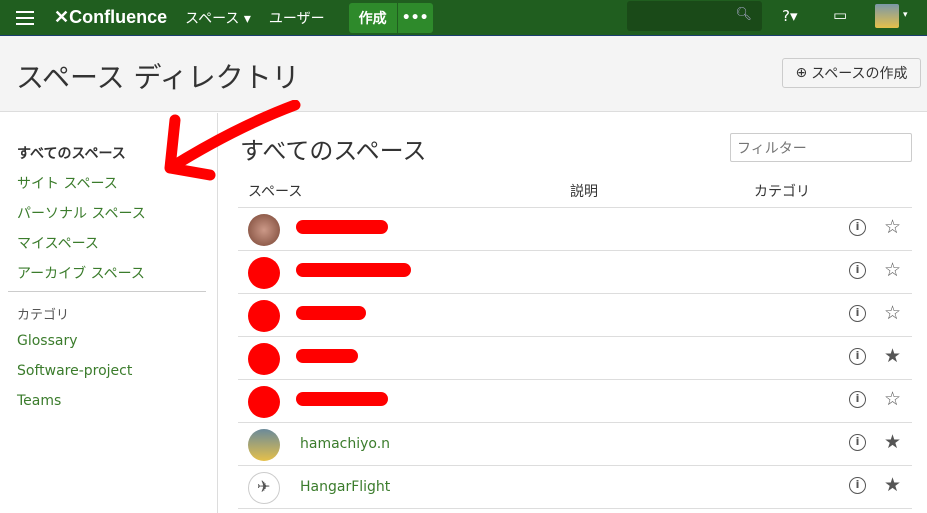 Image resolution: width=927 pixels, height=513 pixels. Describe the element at coordinates (67, 183) in the screenshot. I see `sidebar-item-site: サイト スペース` at that location.